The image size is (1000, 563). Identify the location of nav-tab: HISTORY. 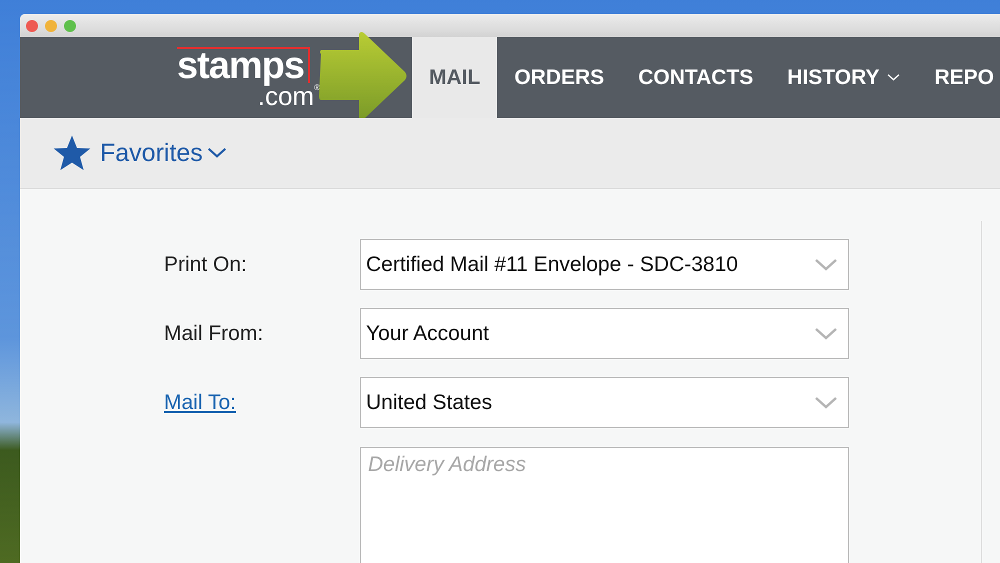
(844, 77).